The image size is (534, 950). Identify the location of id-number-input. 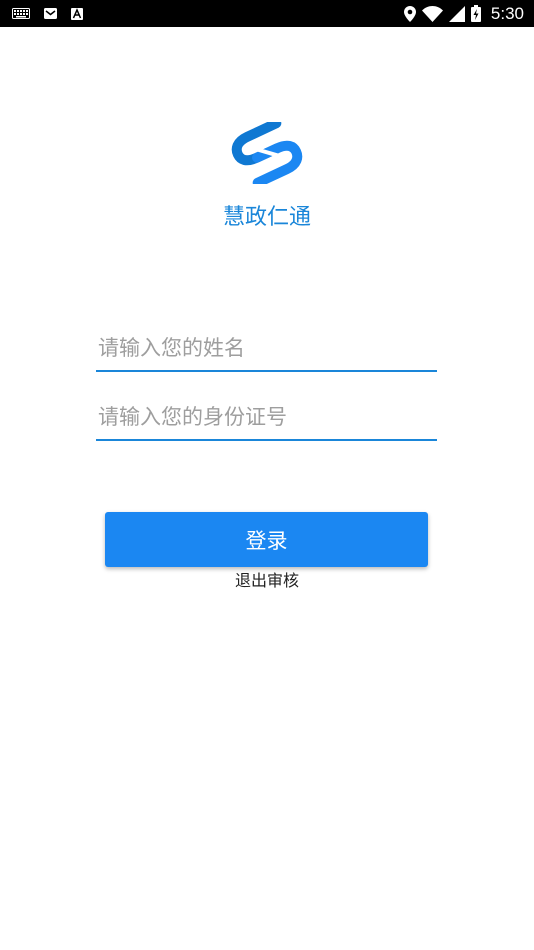
(266, 417).